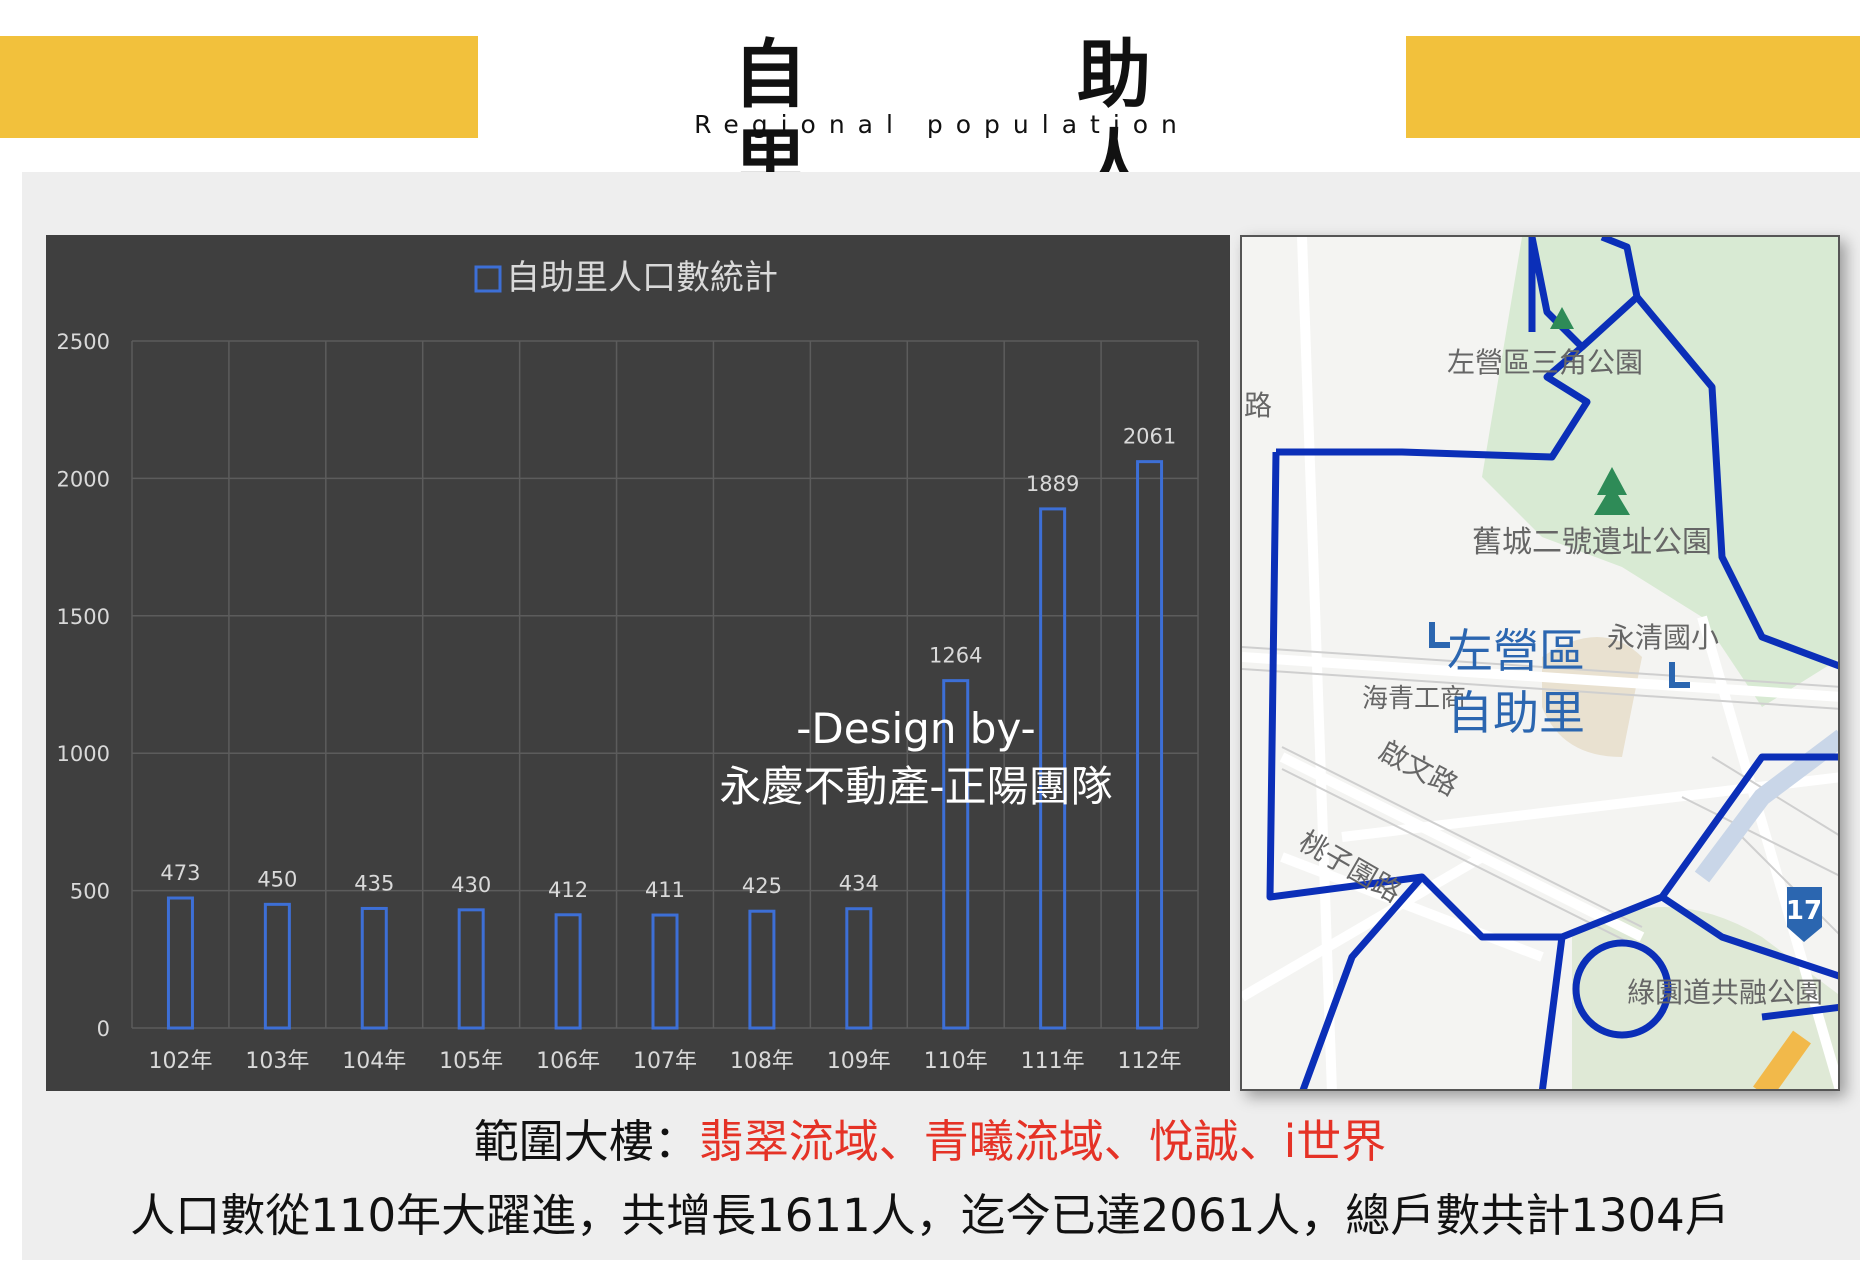  I want to click on map-label-road: 路, so click(1258, 405).